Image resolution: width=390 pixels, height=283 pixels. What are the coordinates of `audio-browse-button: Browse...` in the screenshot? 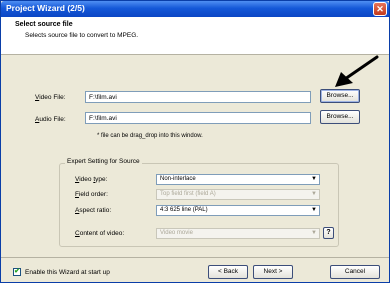 It's located at (340, 117).